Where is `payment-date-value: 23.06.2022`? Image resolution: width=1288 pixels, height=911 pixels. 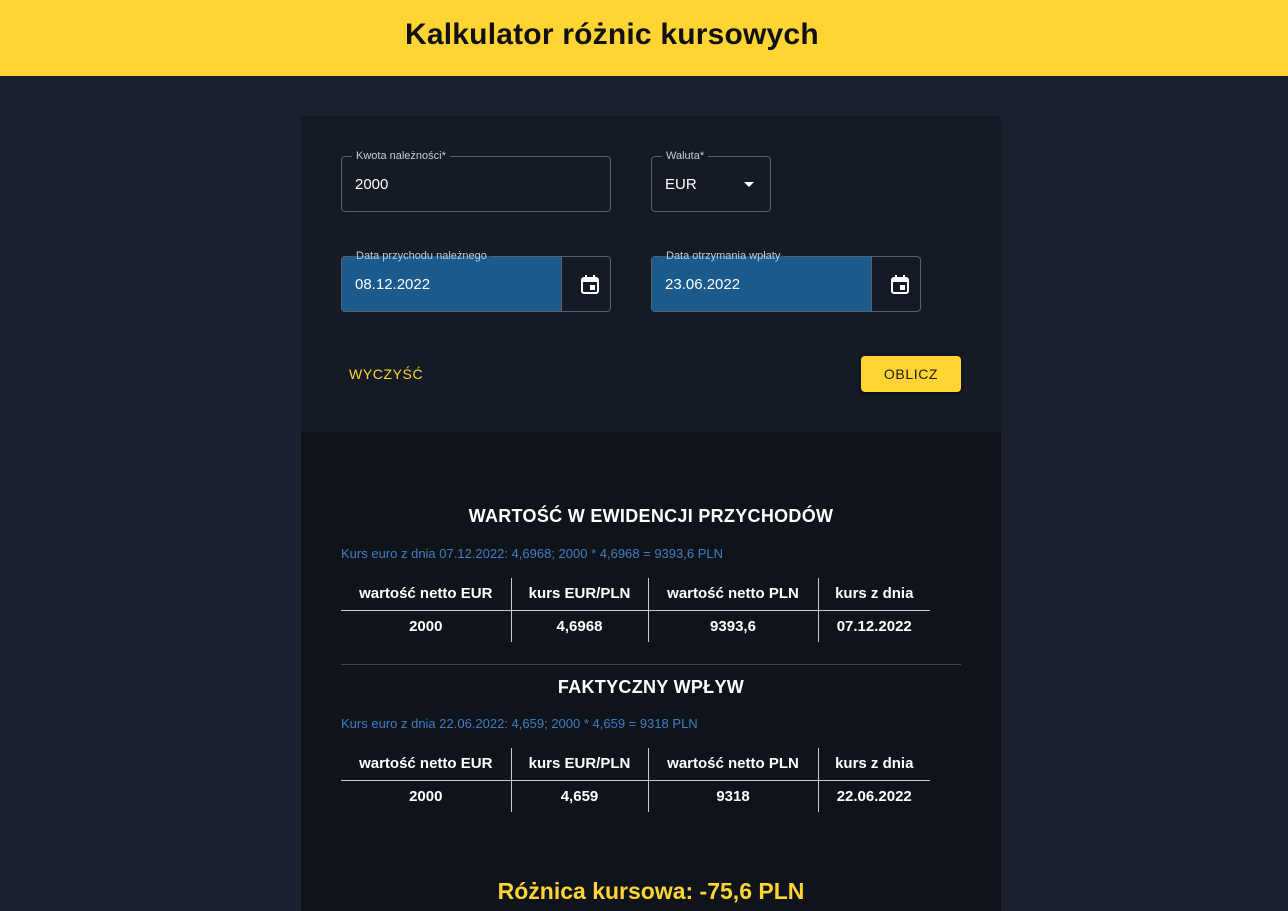
payment-date-value: 23.06.2022 is located at coordinates (703, 284).